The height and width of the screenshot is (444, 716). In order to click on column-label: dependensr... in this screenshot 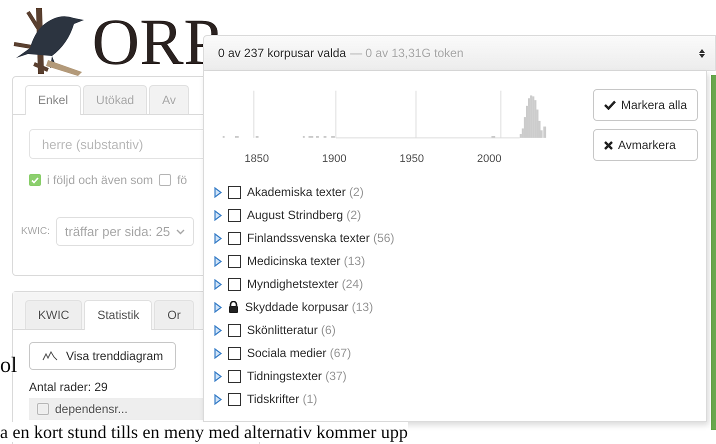, I will do `click(91, 409)`.